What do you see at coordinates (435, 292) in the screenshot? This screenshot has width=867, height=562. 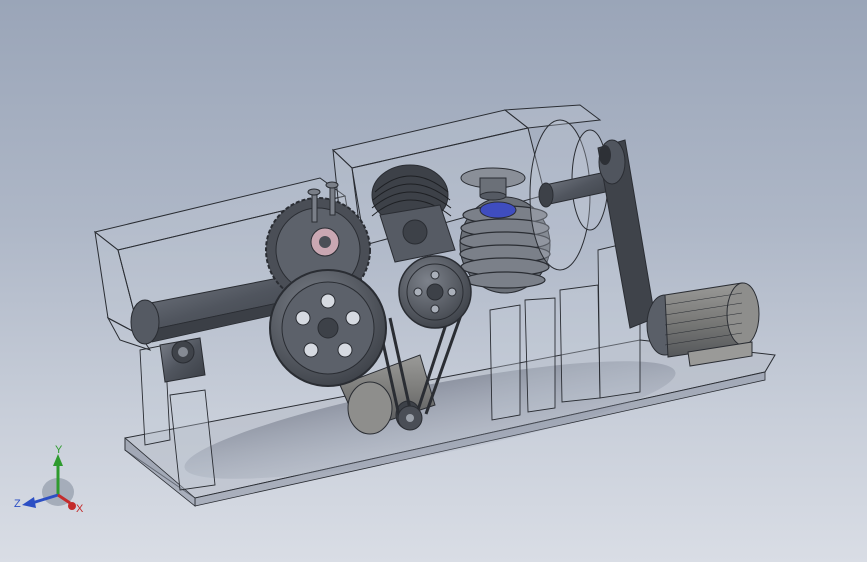 I see `medium-pulley` at bounding box center [435, 292].